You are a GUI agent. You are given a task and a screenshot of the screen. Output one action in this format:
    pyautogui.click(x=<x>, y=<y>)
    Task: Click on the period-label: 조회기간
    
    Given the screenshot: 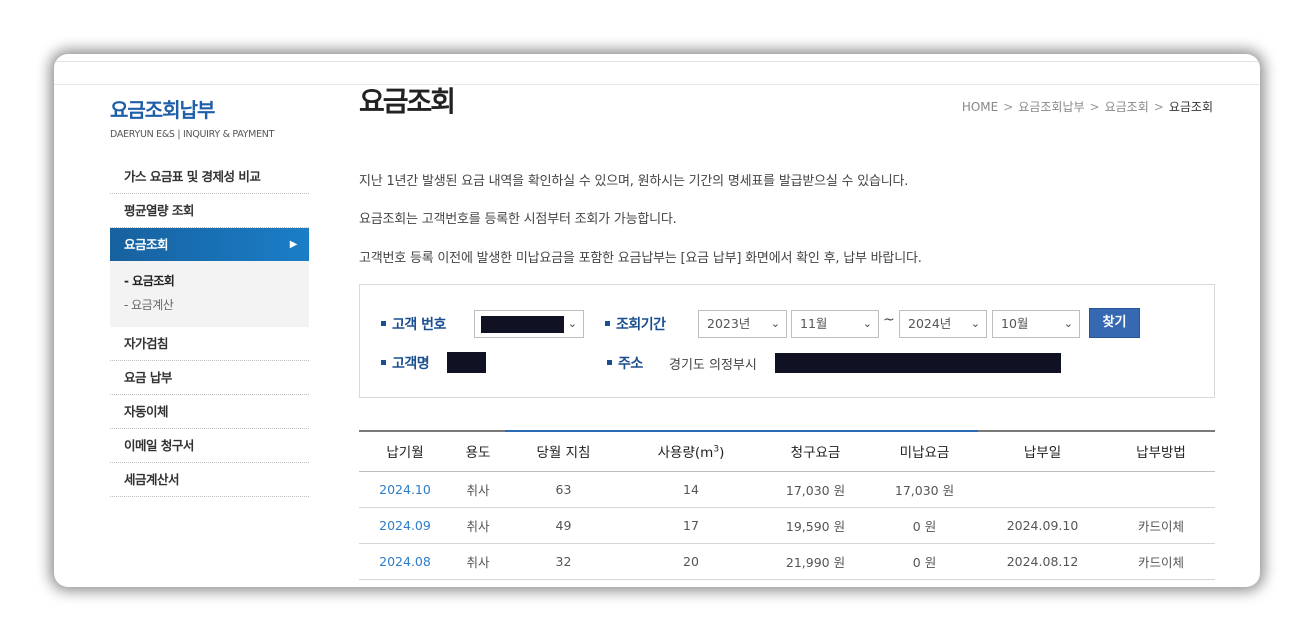 What is the action you would take?
    pyautogui.click(x=635, y=324)
    